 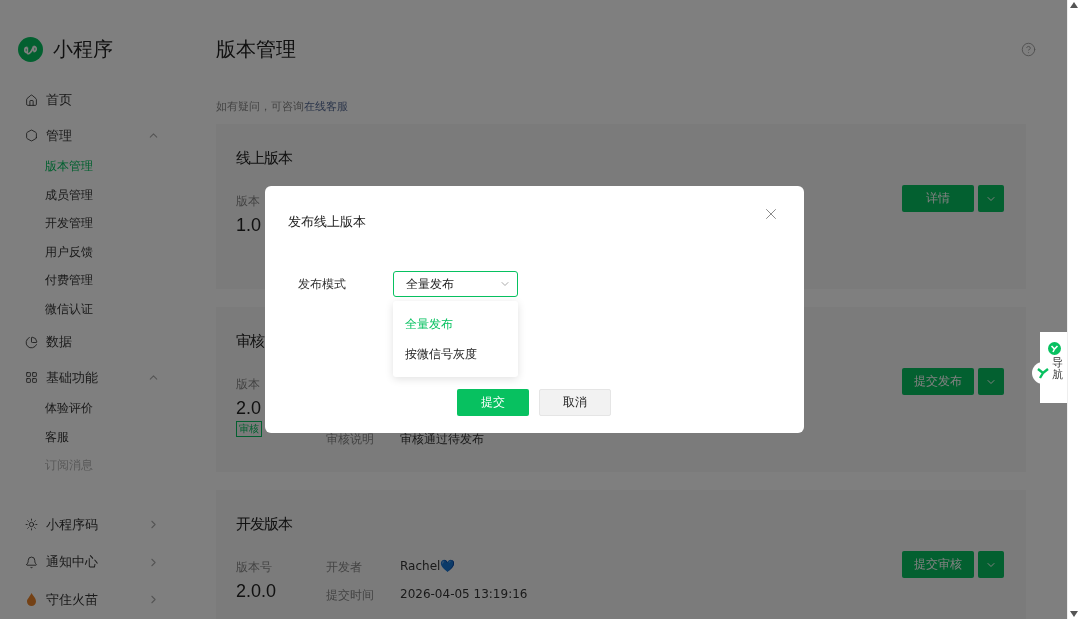 I want to click on dialog-title: 发布线上版本, so click(x=327, y=222).